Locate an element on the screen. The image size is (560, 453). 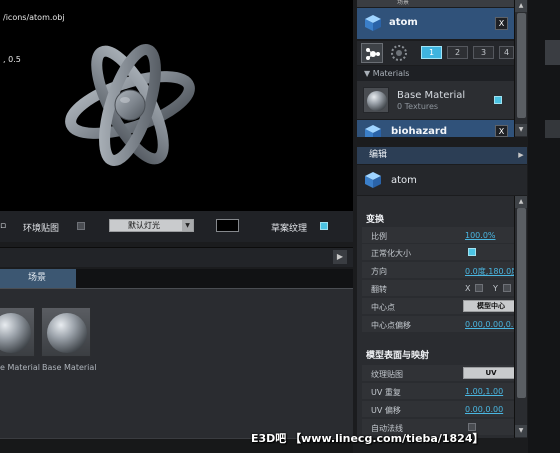
flip-y-label: Y is located at coordinates (495, 288).